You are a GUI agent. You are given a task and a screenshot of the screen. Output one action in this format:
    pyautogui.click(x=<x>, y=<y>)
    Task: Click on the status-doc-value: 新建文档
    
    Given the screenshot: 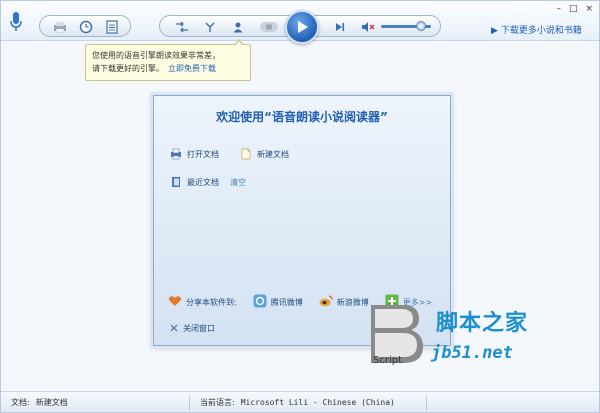 What is the action you would take?
    pyautogui.click(x=51, y=402)
    